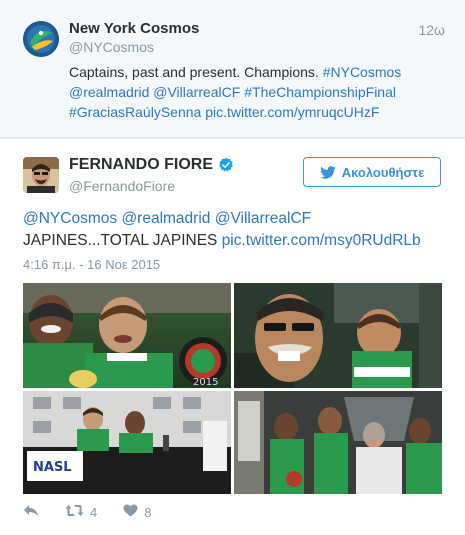 This screenshot has height=535, width=465. What do you see at coordinates (226, 165) in the screenshot?
I see `verified-badge-icon` at bounding box center [226, 165].